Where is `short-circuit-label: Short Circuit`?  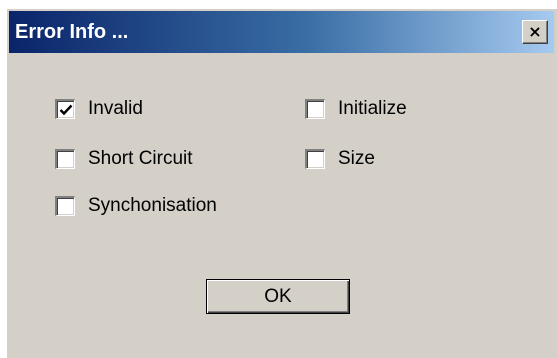 short-circuit-label: Short Circuit is located at coordinates (140, 158).